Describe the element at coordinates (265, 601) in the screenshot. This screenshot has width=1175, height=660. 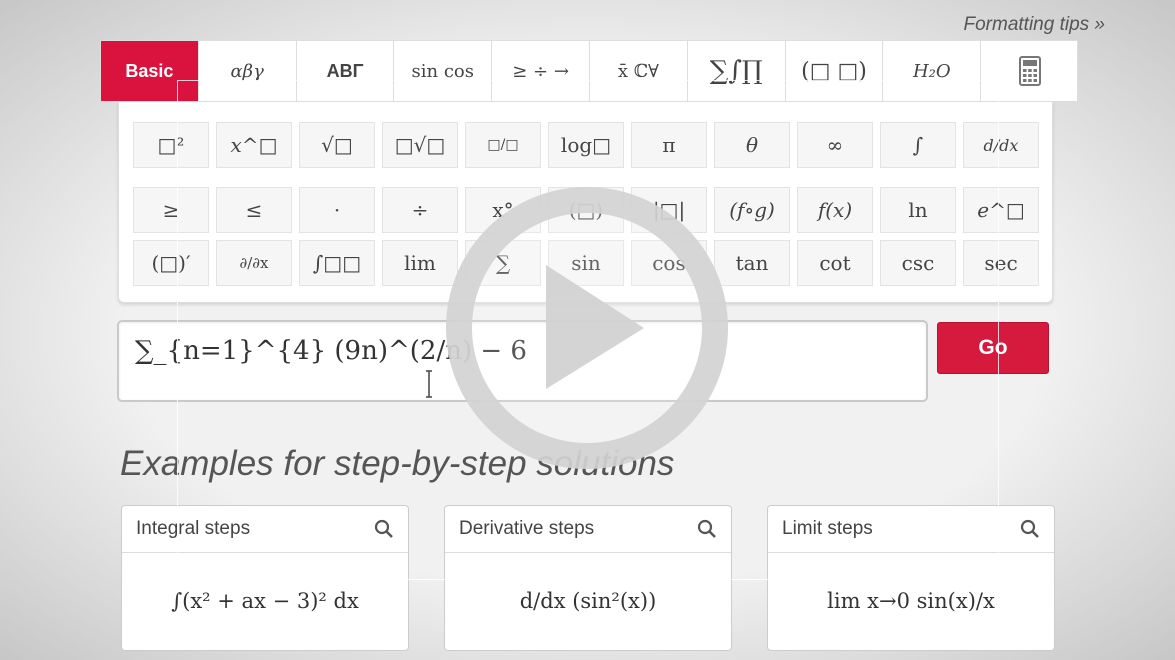
I see `card-formula: ∫(x² + ax − 3)² dx` at that location.